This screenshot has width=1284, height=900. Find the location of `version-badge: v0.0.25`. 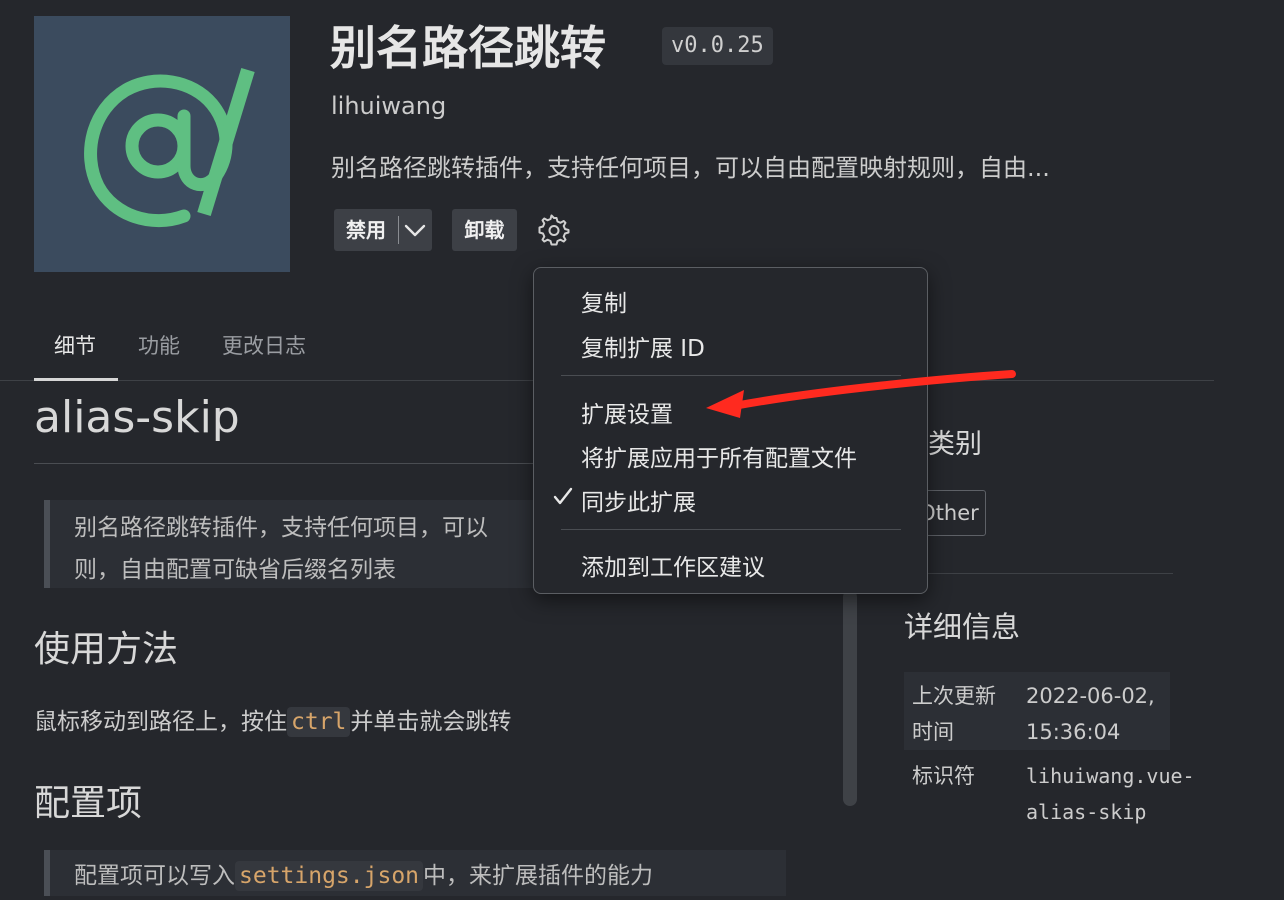

version-badge: v0.0.25 is located at coordinates (717, 46).